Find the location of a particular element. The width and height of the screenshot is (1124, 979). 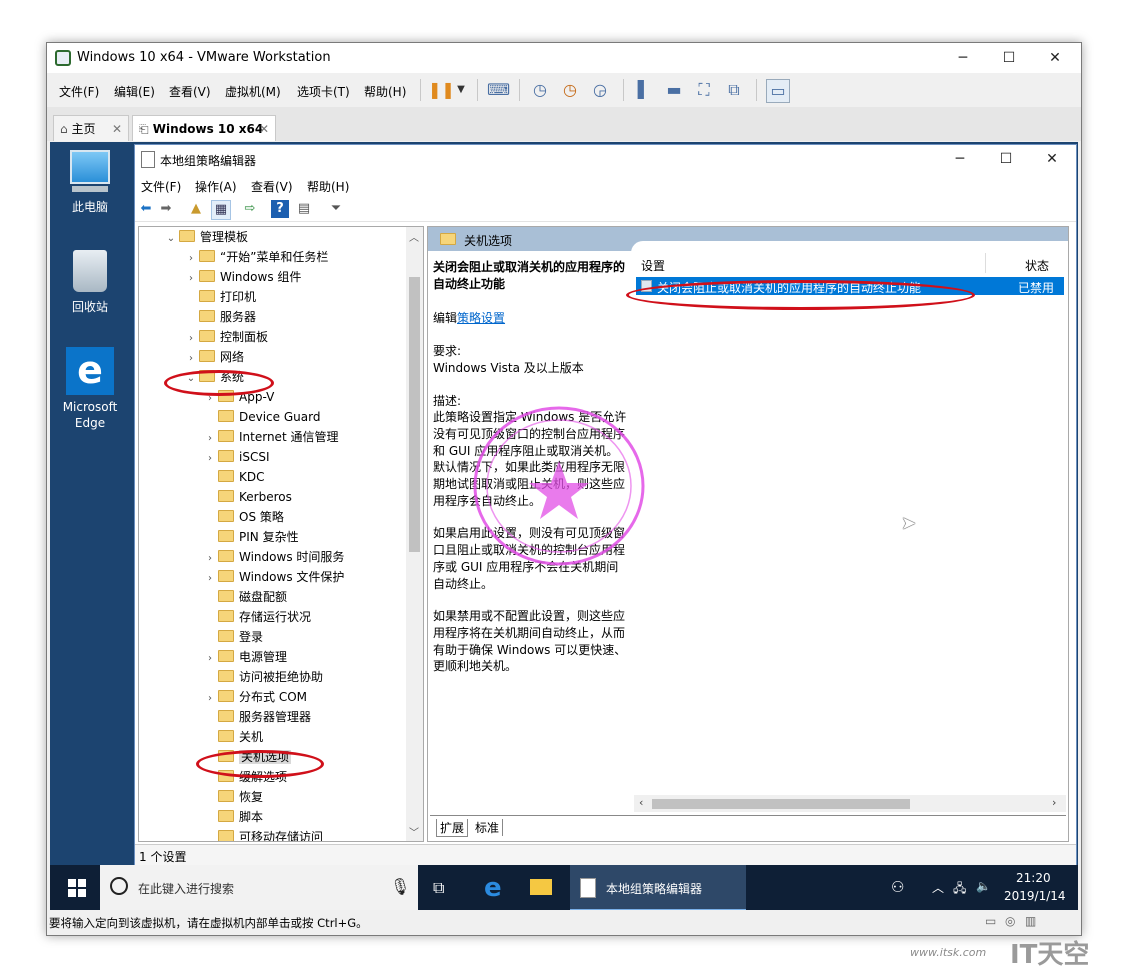

hscroll-thumb is located at coordinates (781, 804).